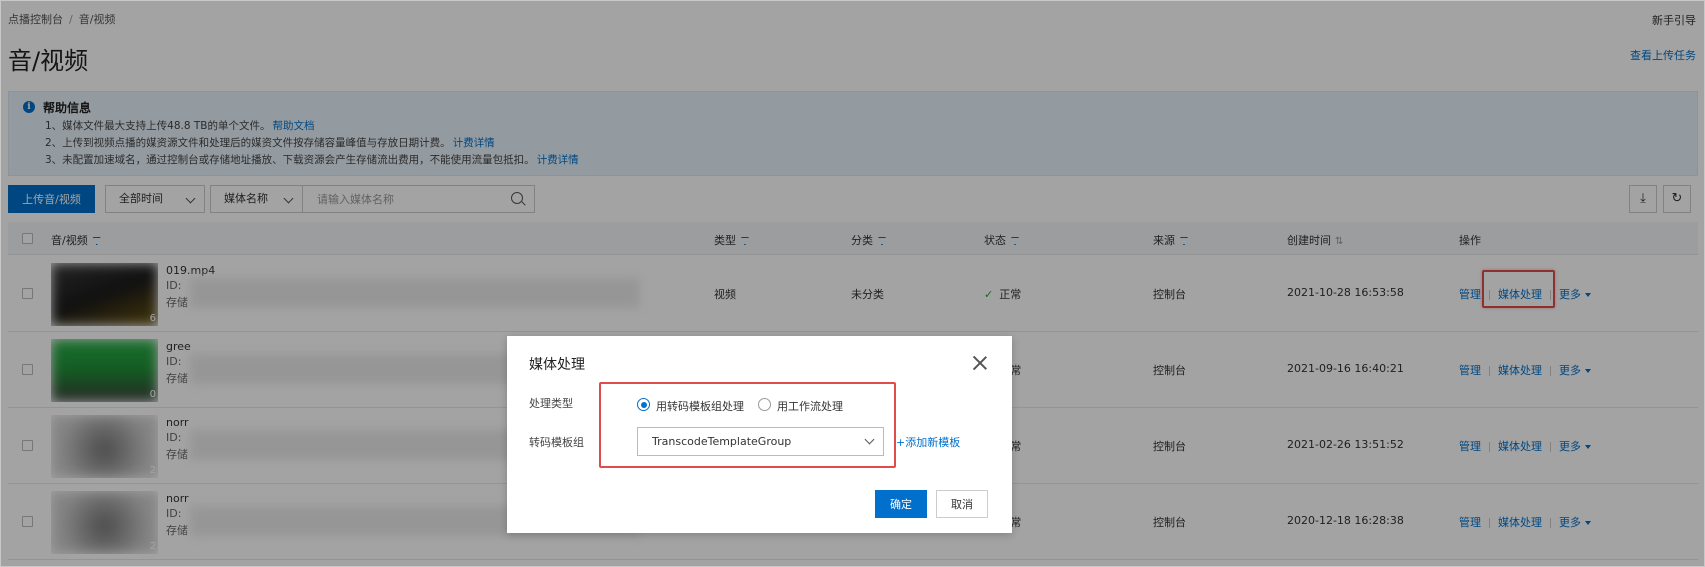 This screenshot has width=1705, height=567. I want to click on process-type-label: 处理类型, so click(551, 403).